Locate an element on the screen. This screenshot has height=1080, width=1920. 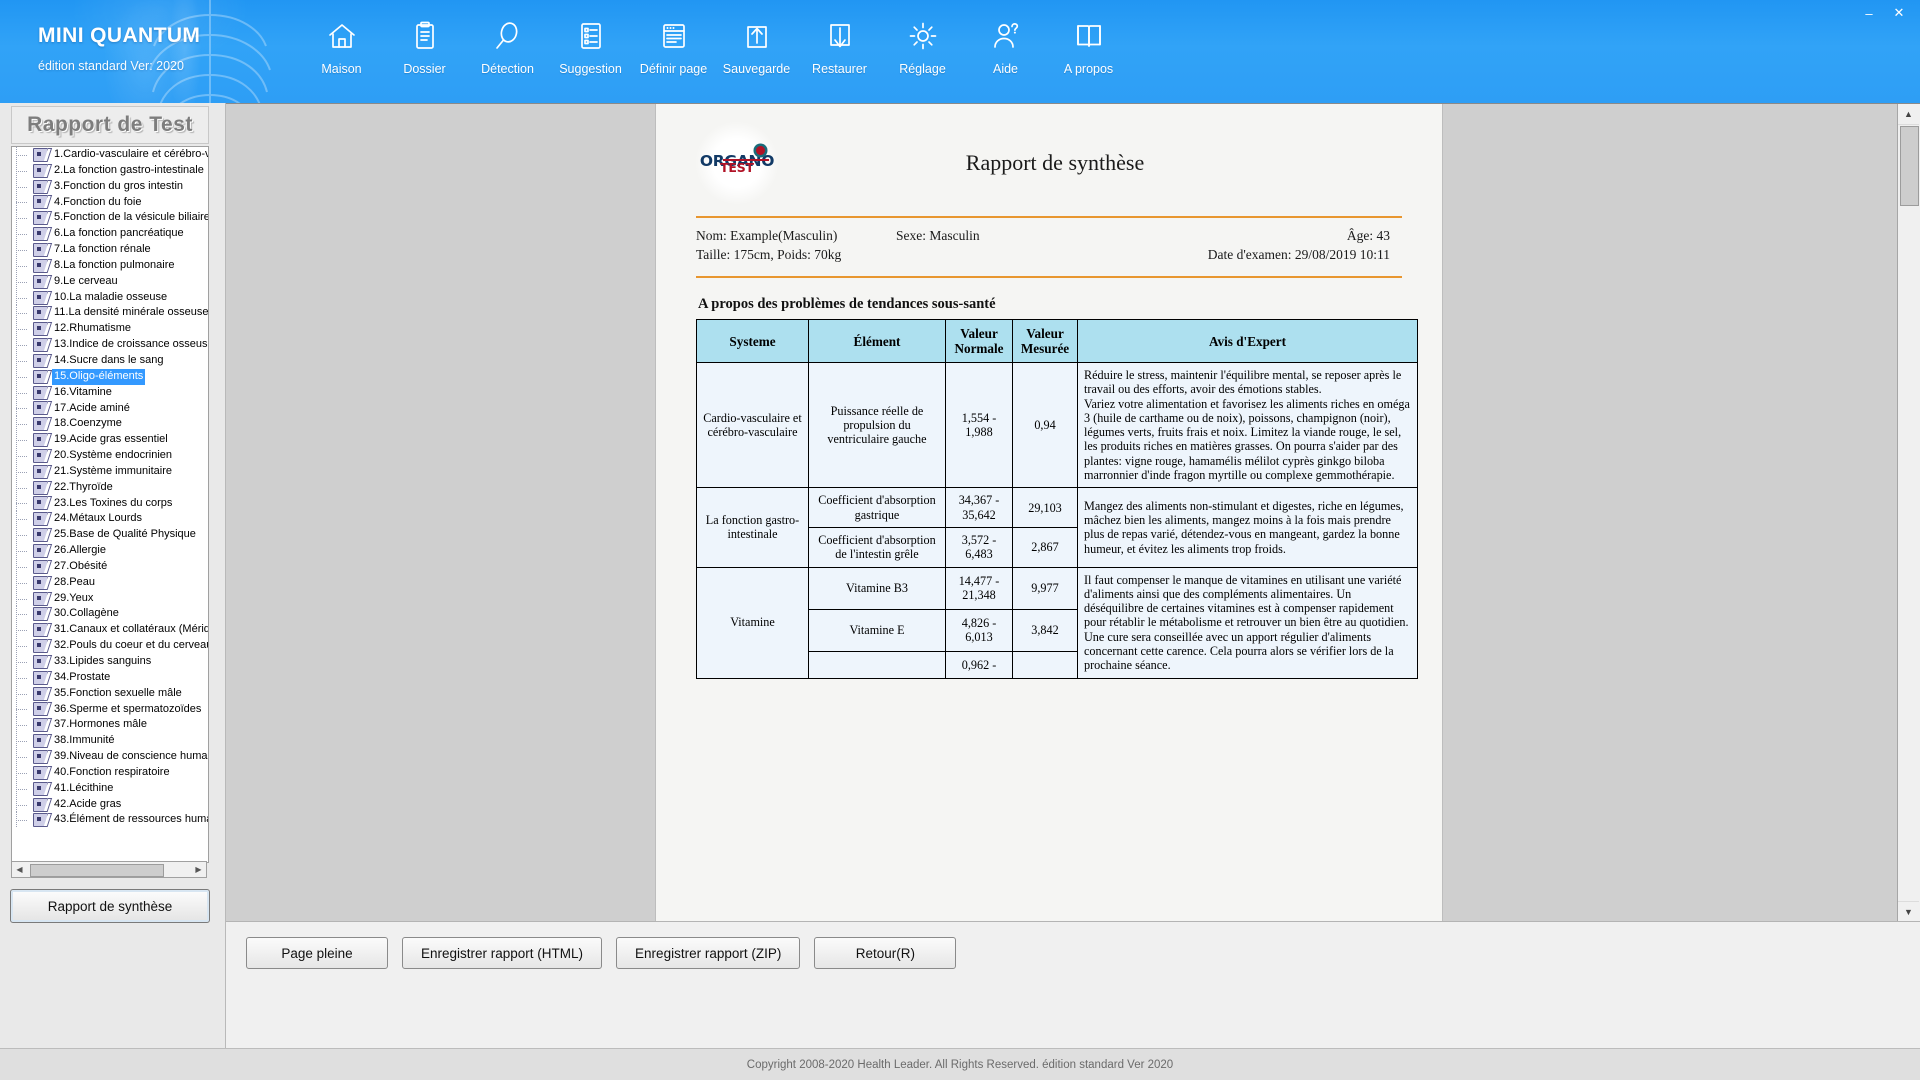
tree-item-17: 17.Acide aminé is located at coordinates (110, 408).